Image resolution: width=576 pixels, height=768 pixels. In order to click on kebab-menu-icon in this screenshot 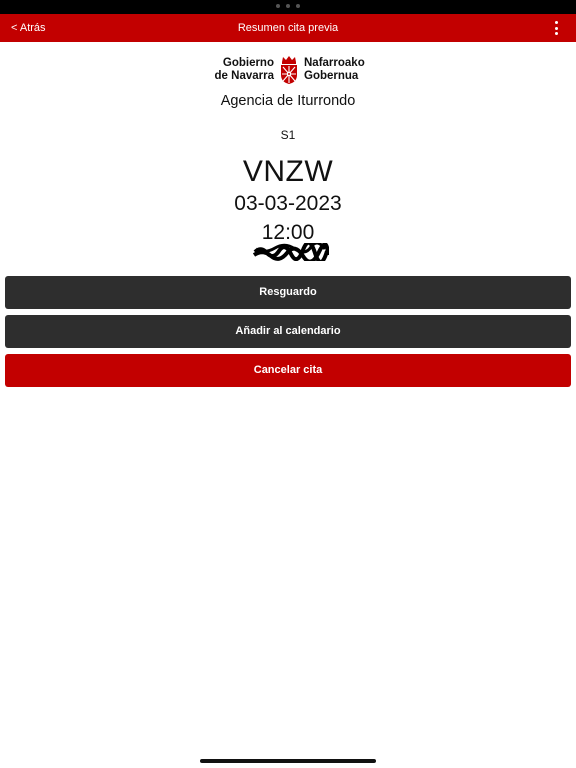, I will do `click(556, 28)`.